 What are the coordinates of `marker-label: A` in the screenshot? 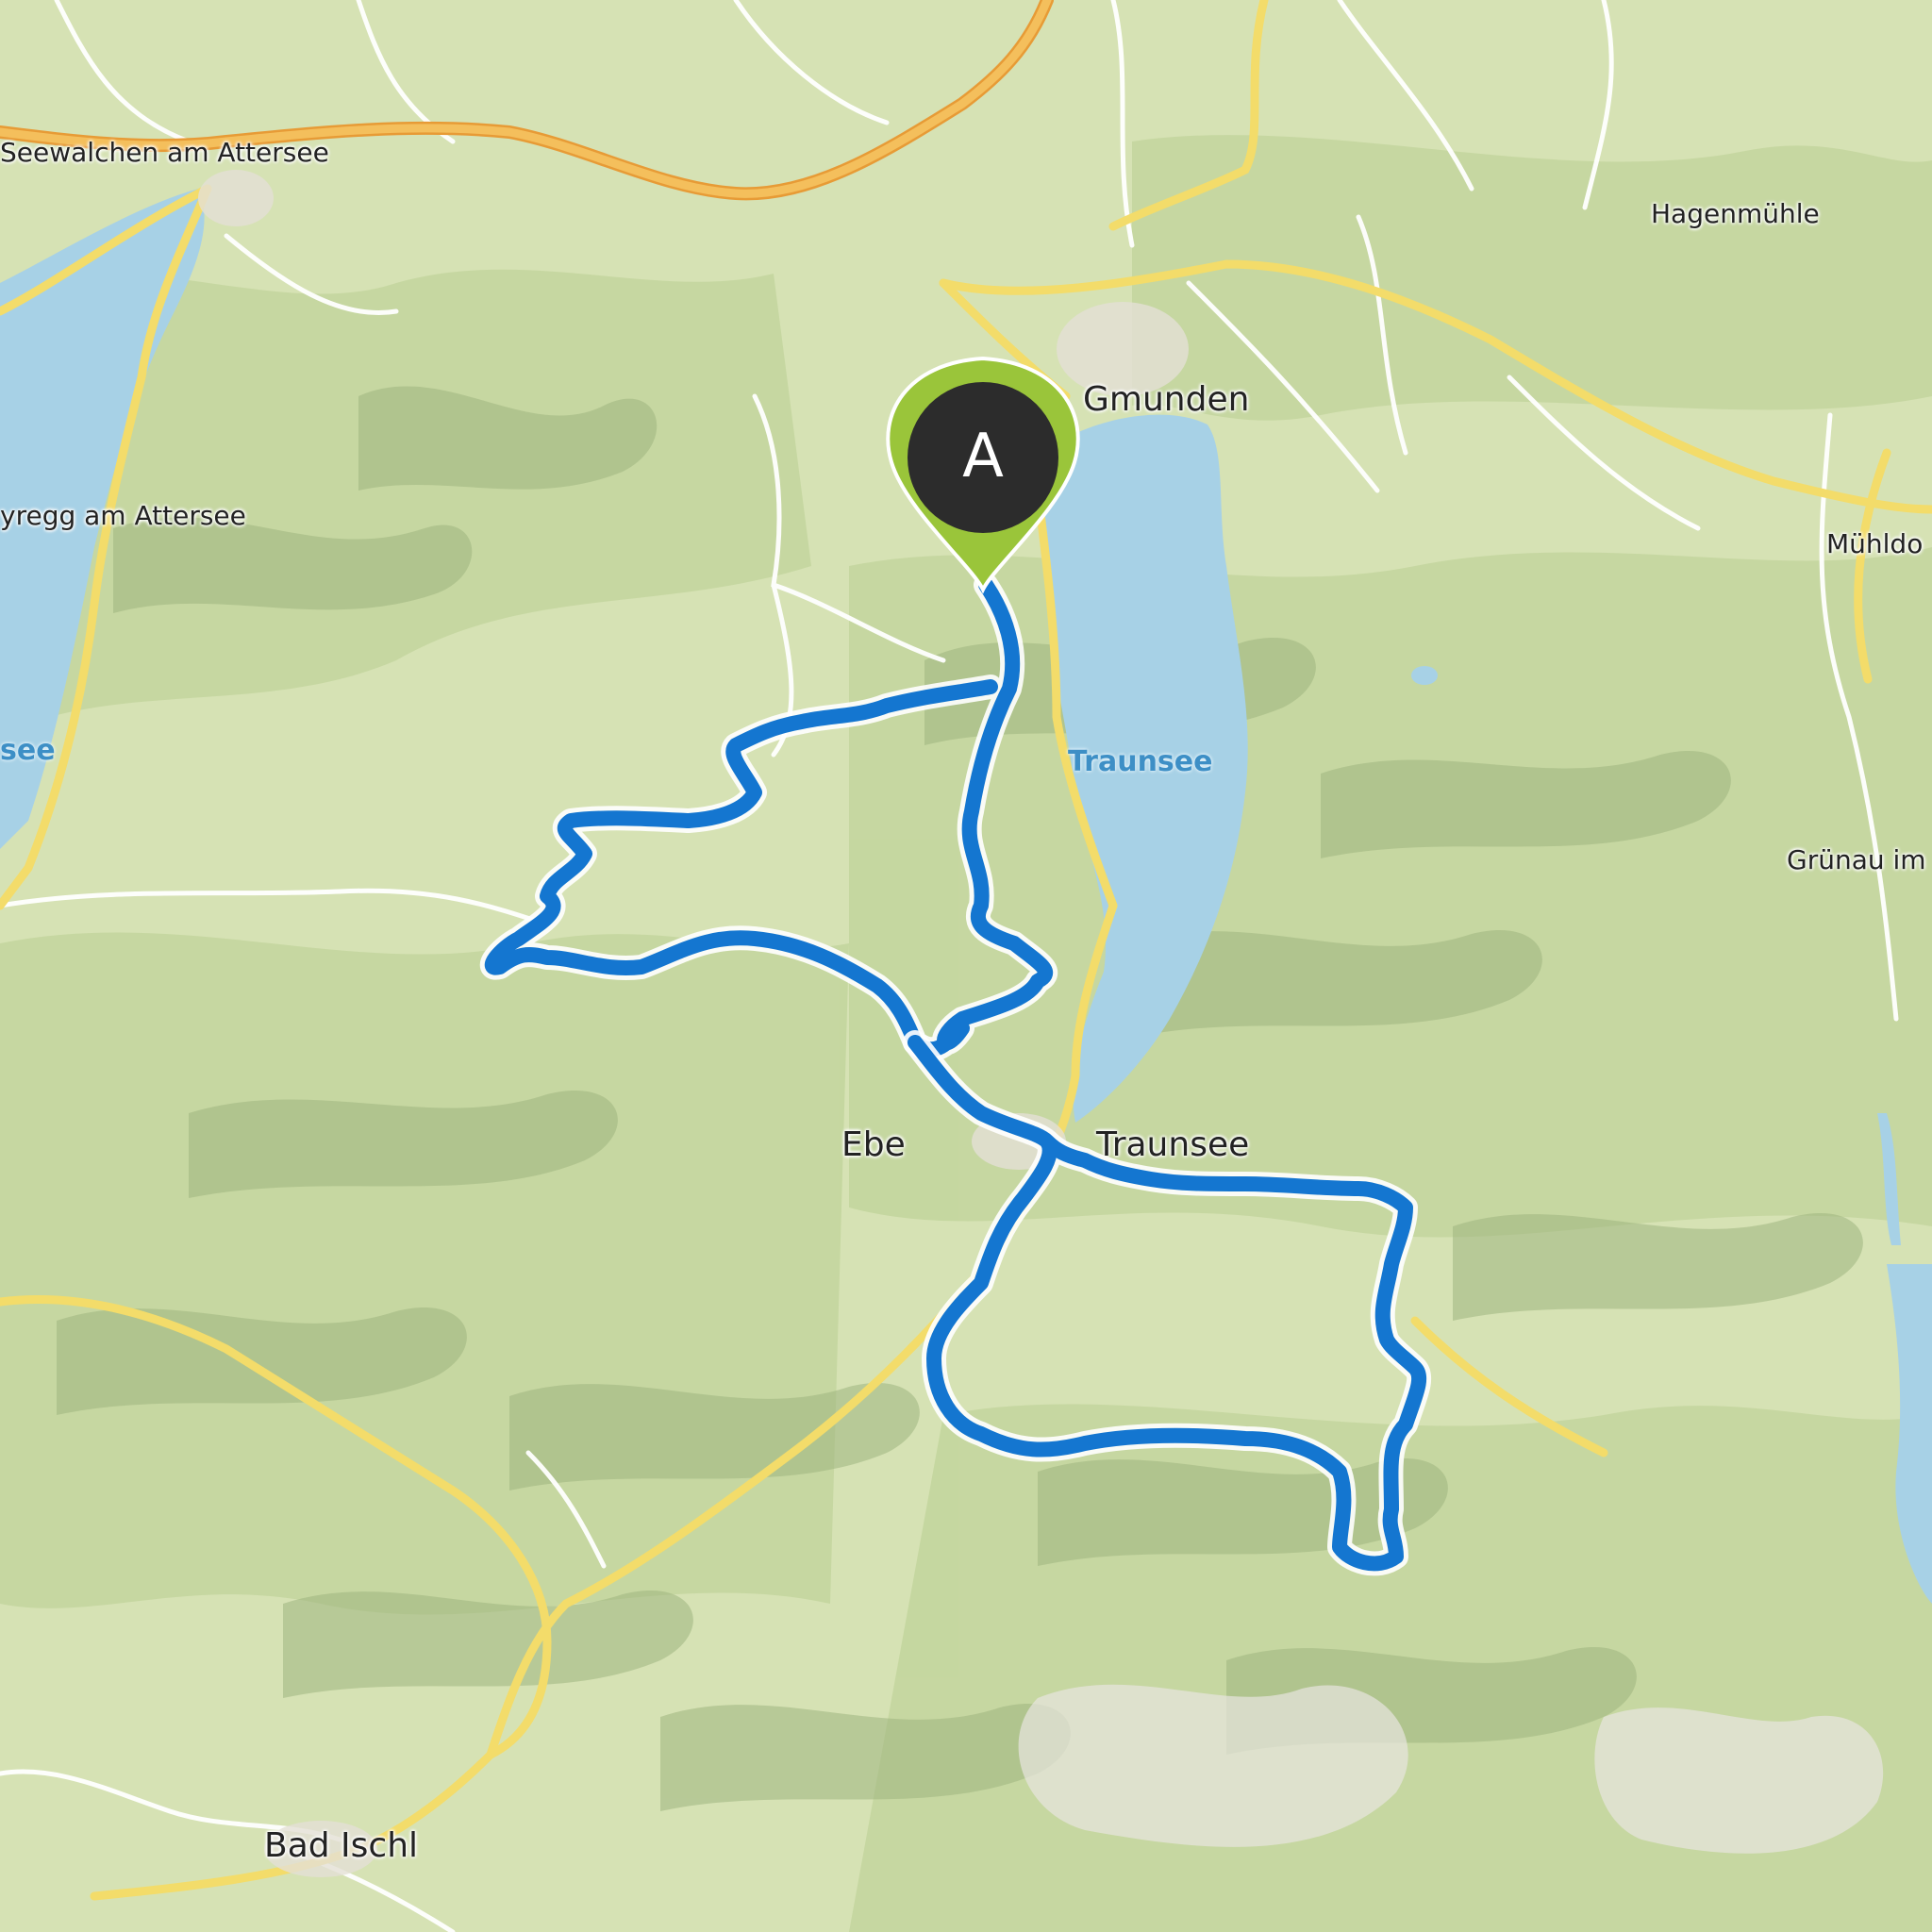 It's located at (983, 456).